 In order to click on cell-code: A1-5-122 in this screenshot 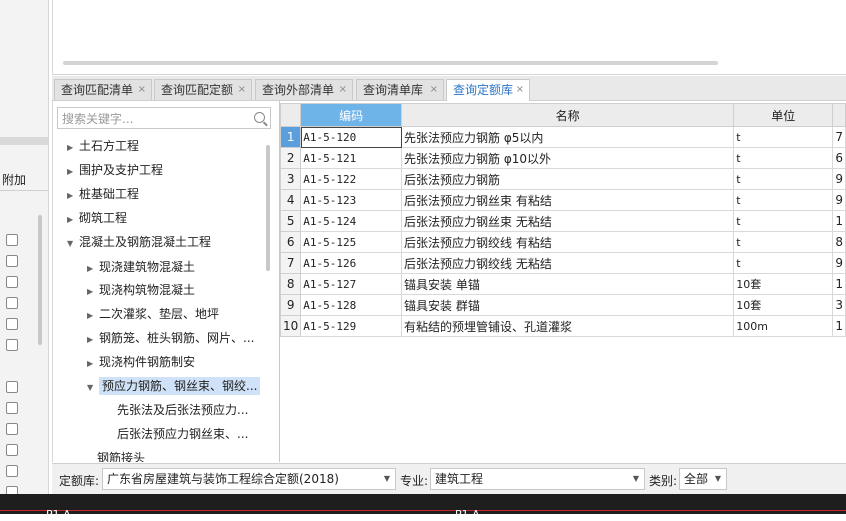, I will do `click(351, 179)`.